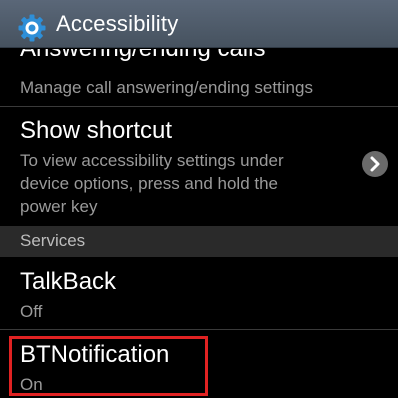 The image size is (398, 398). Describe the element at coordinates (199, 24) in the screenshot. I see `title-bar: Accessibility` at that location.